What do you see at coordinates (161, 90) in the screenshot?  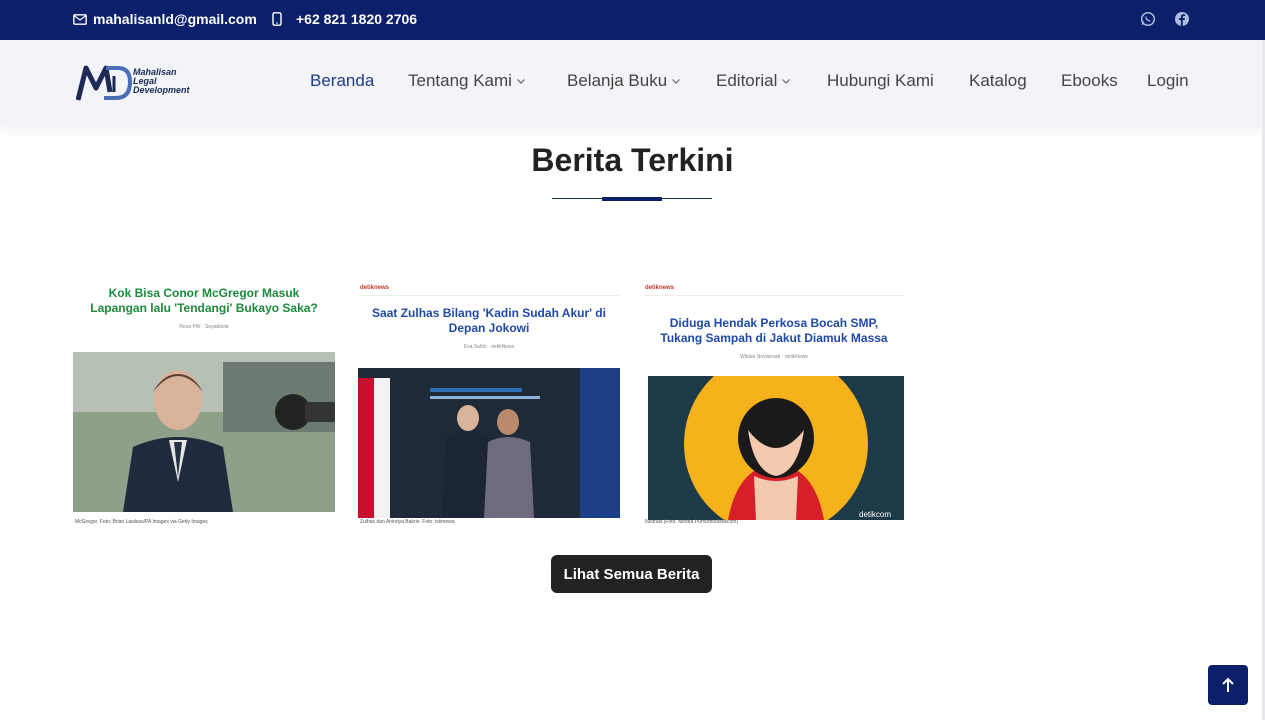 I see `brand-line-3: Development` at bounding box center [161, 90].